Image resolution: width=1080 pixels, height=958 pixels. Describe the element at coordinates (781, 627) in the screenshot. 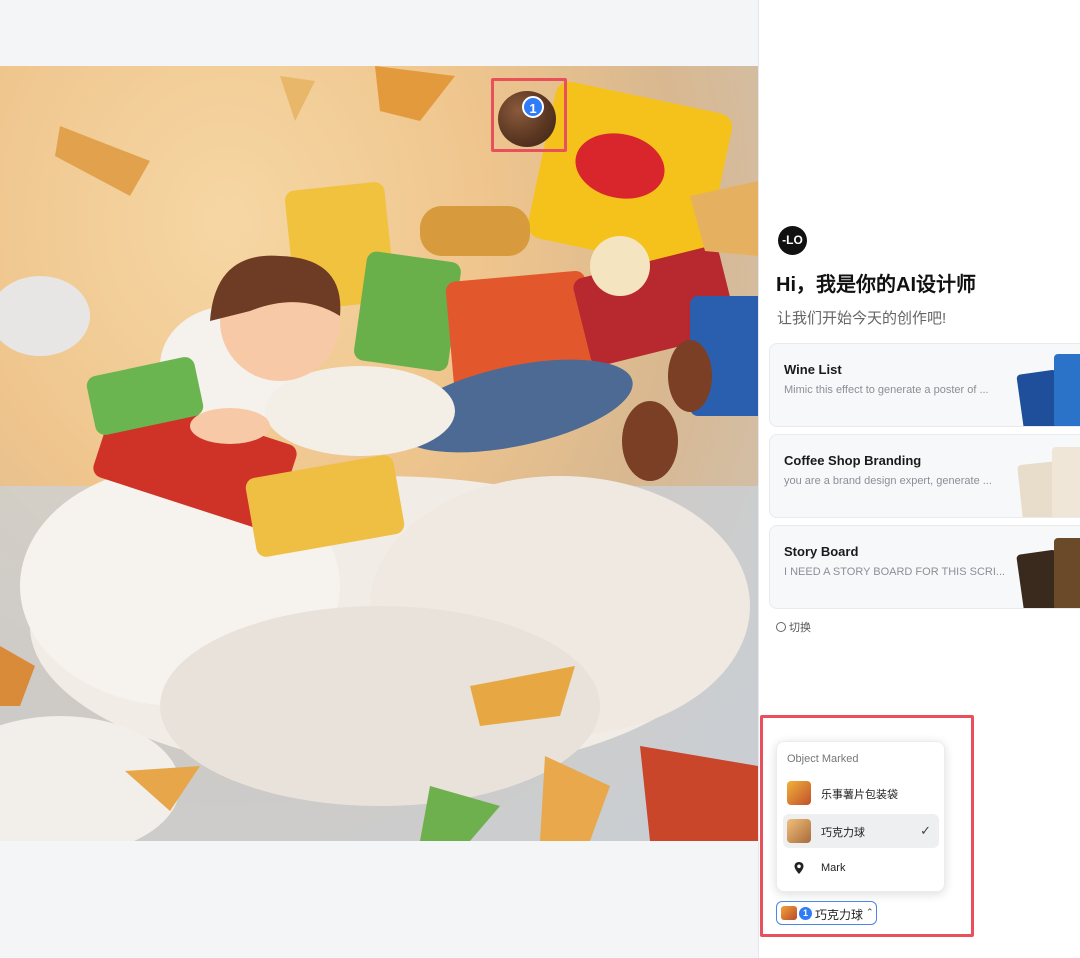

I see `refresh-icon` at that location.